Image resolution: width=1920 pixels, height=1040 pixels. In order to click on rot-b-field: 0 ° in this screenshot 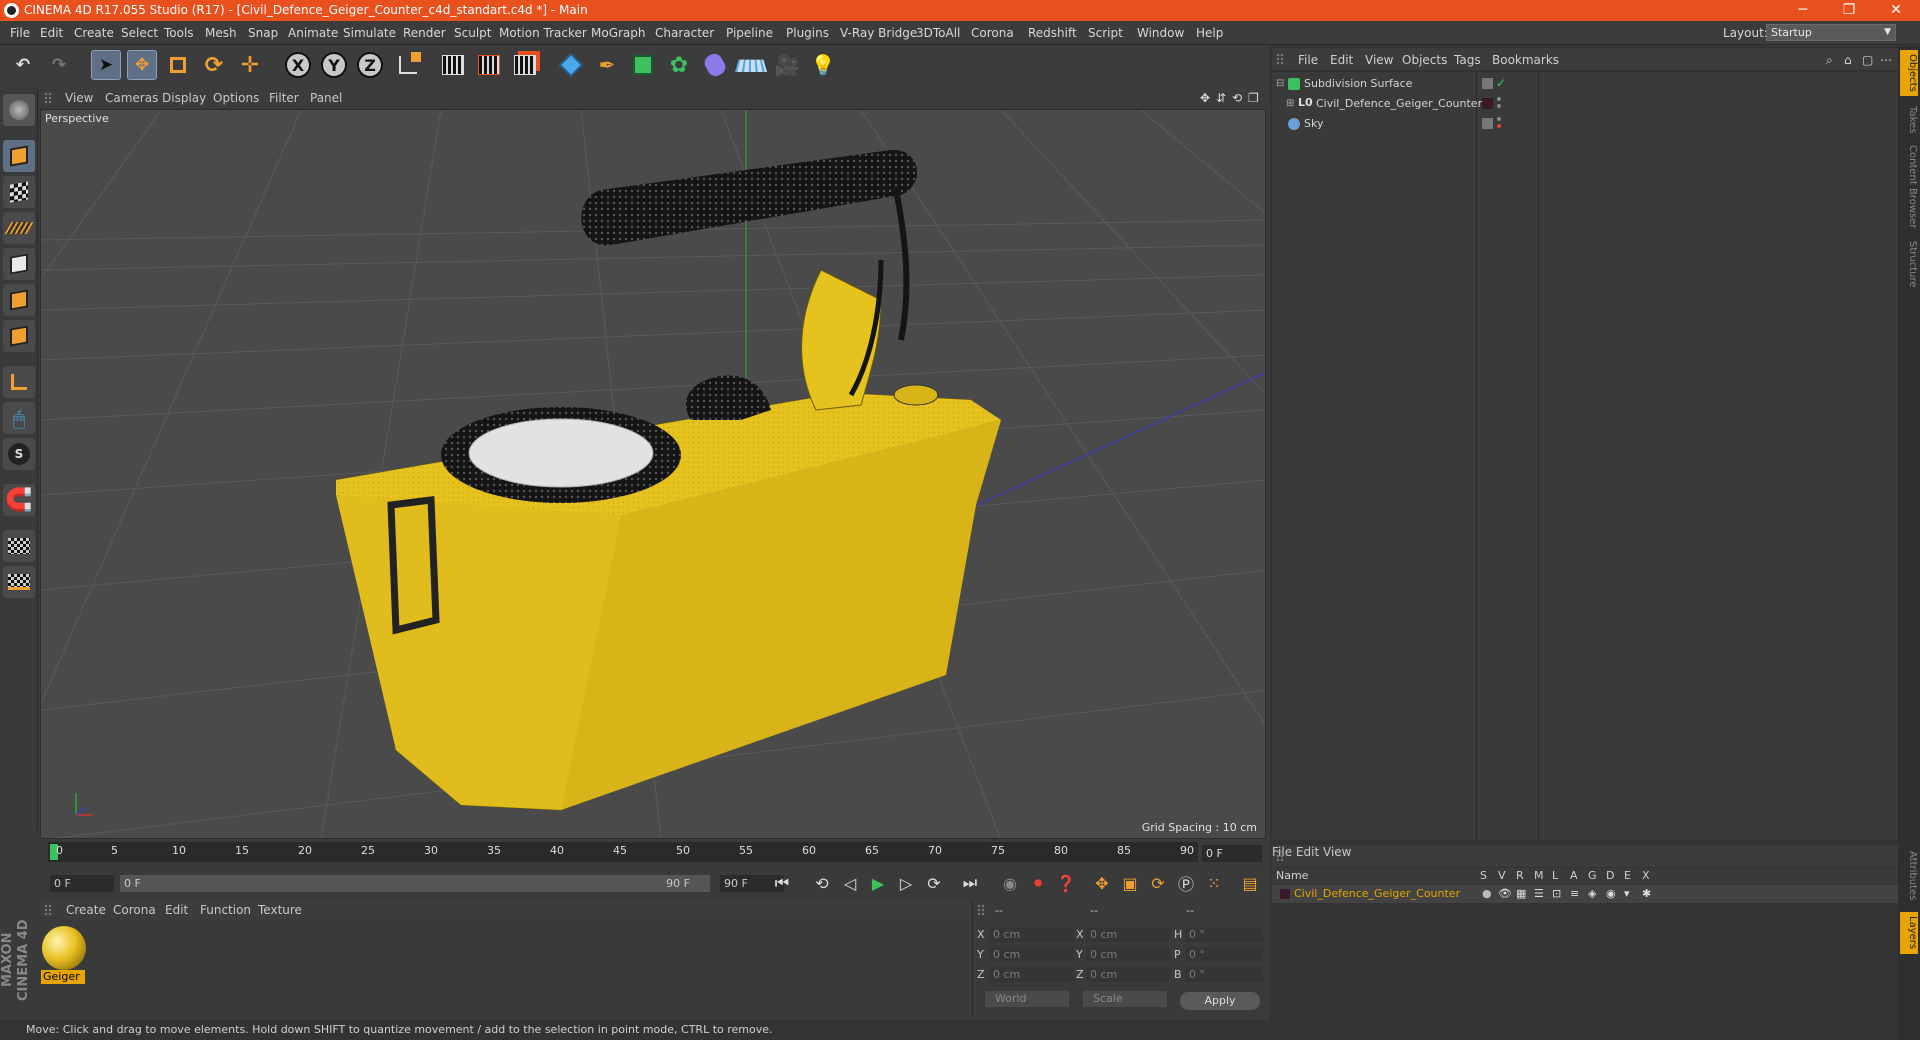, I will do `click(1224, 974)`.